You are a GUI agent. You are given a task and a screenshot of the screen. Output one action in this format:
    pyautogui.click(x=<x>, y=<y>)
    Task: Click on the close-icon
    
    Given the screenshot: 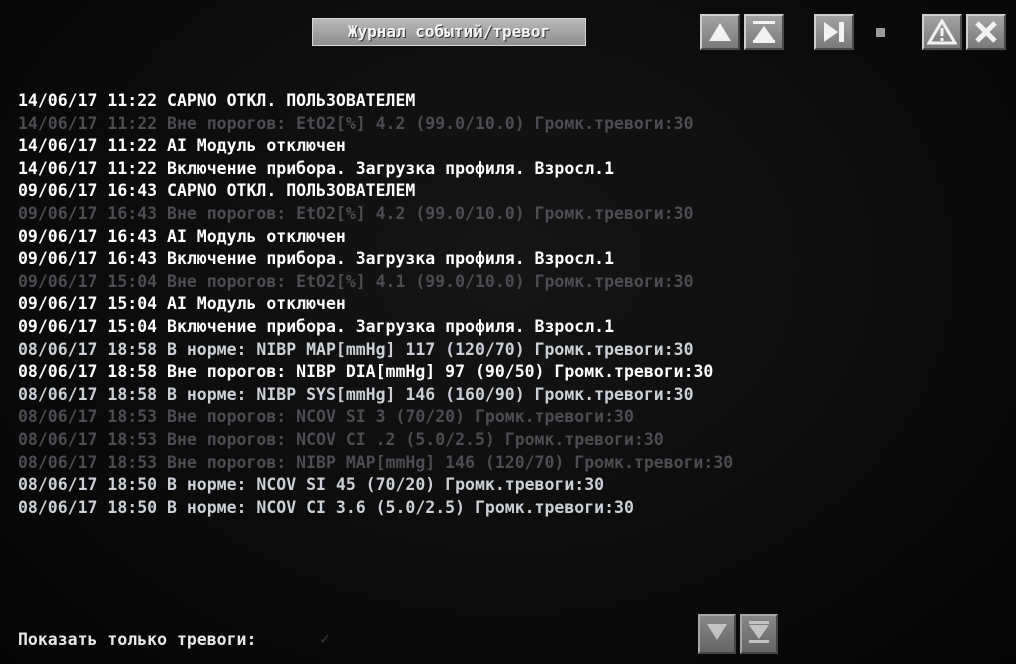 What is the action you would take?
    pyautogui.click(x=986, y=32)
    